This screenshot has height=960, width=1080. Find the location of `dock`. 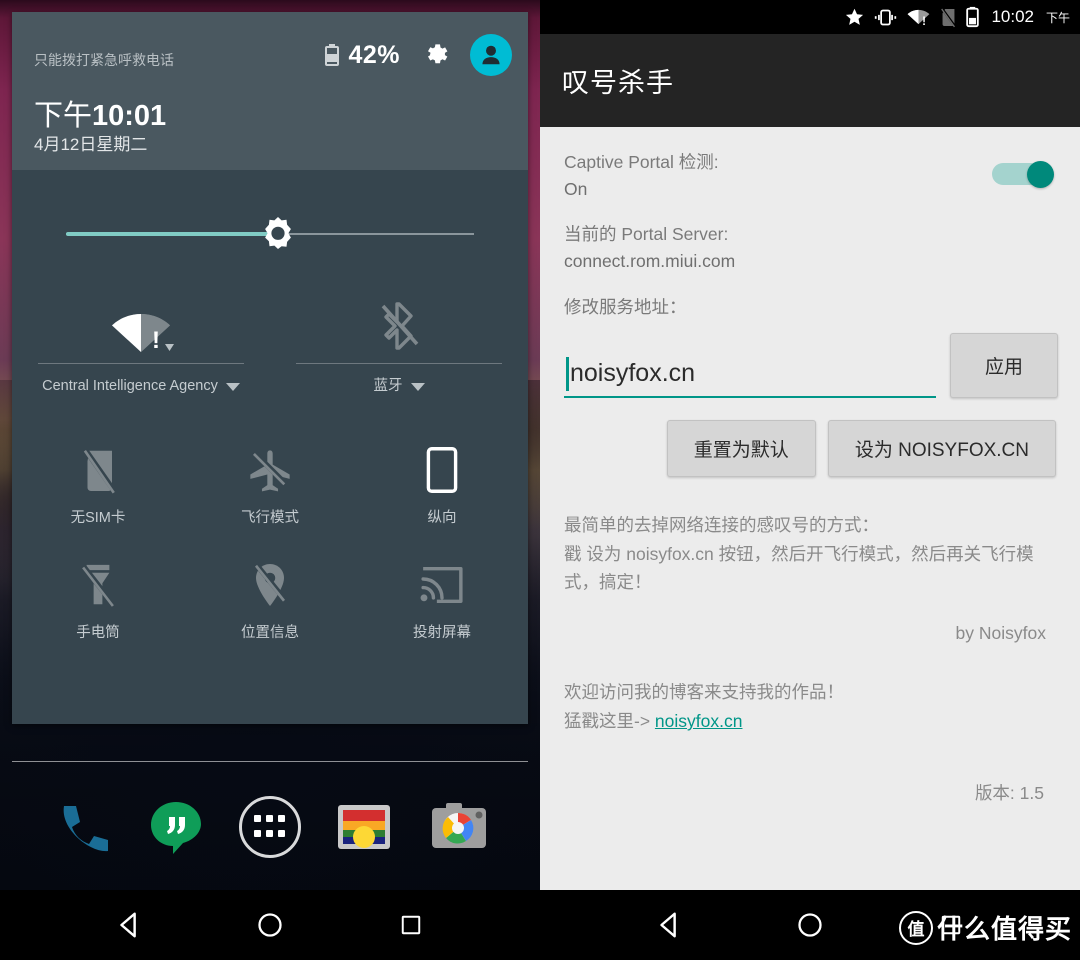

dock is located at coordinates (270, 827).